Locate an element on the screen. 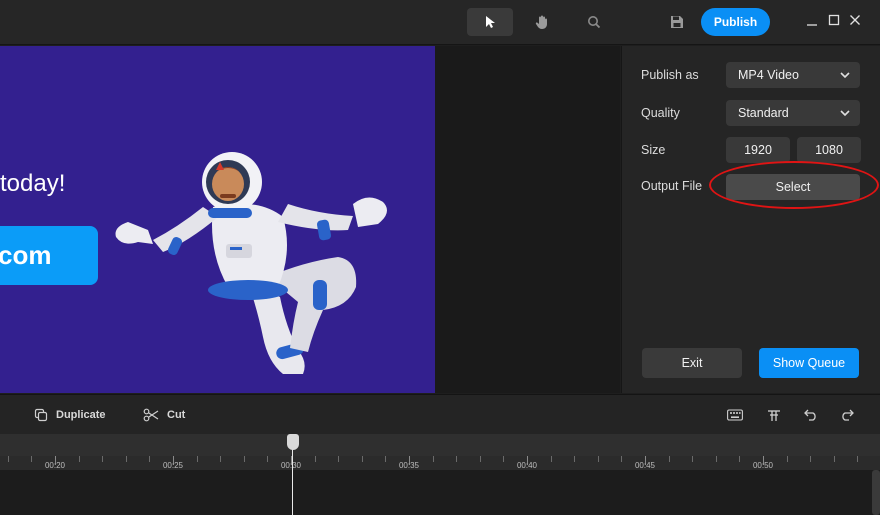 This screenshot has width=880, height=515. duplicate-button: Duplicate is located at coordinates (70, 415).